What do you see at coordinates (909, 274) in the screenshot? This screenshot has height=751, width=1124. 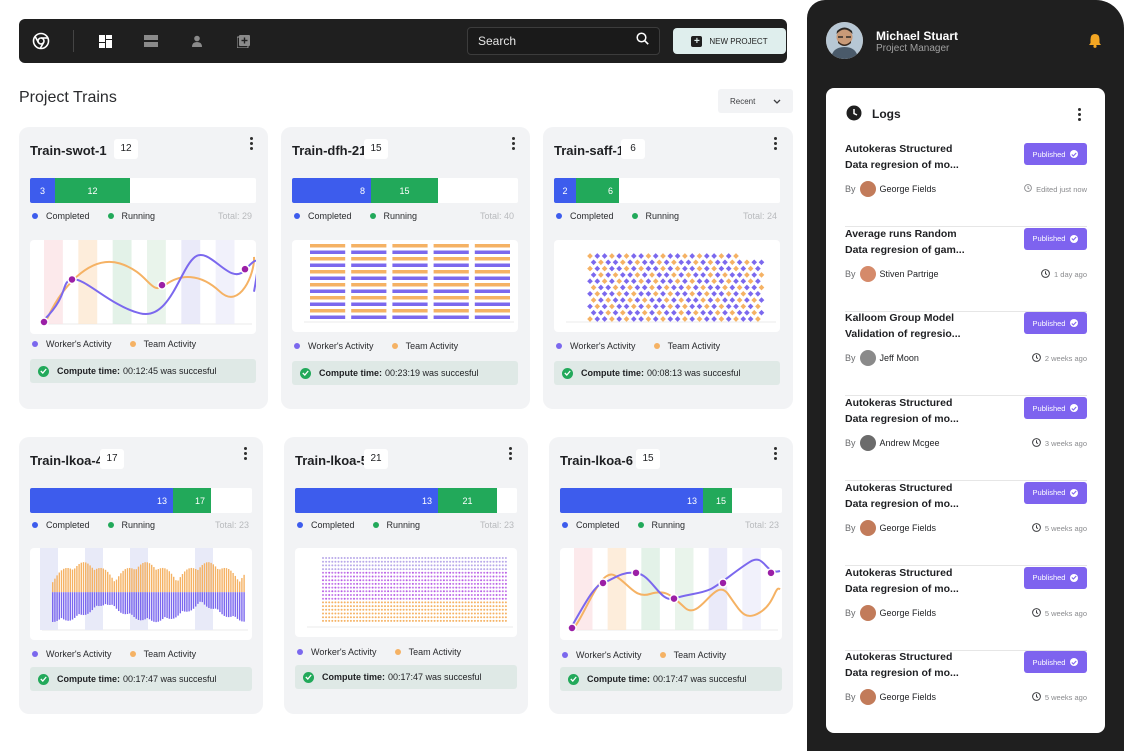 I see `author-name: Stiven Partrige` at bounding box center [909, 274].